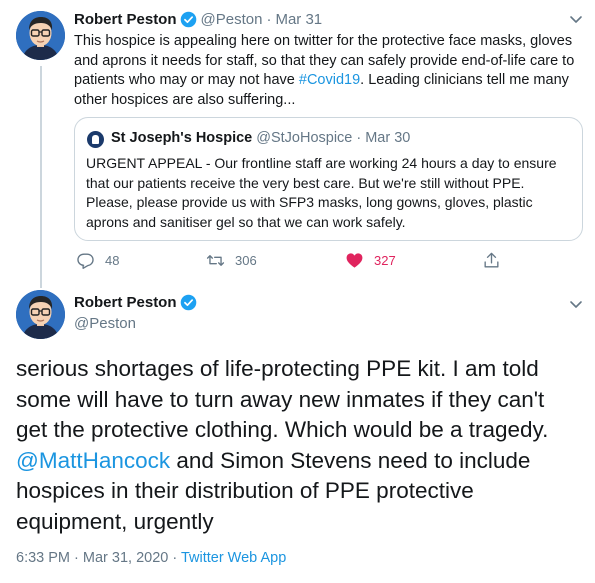 The height and width of the screenshot is (583, 595). Describe the element at coordinates (231, 260) in the screenshot. I see `retweet-button: 306` at that location.